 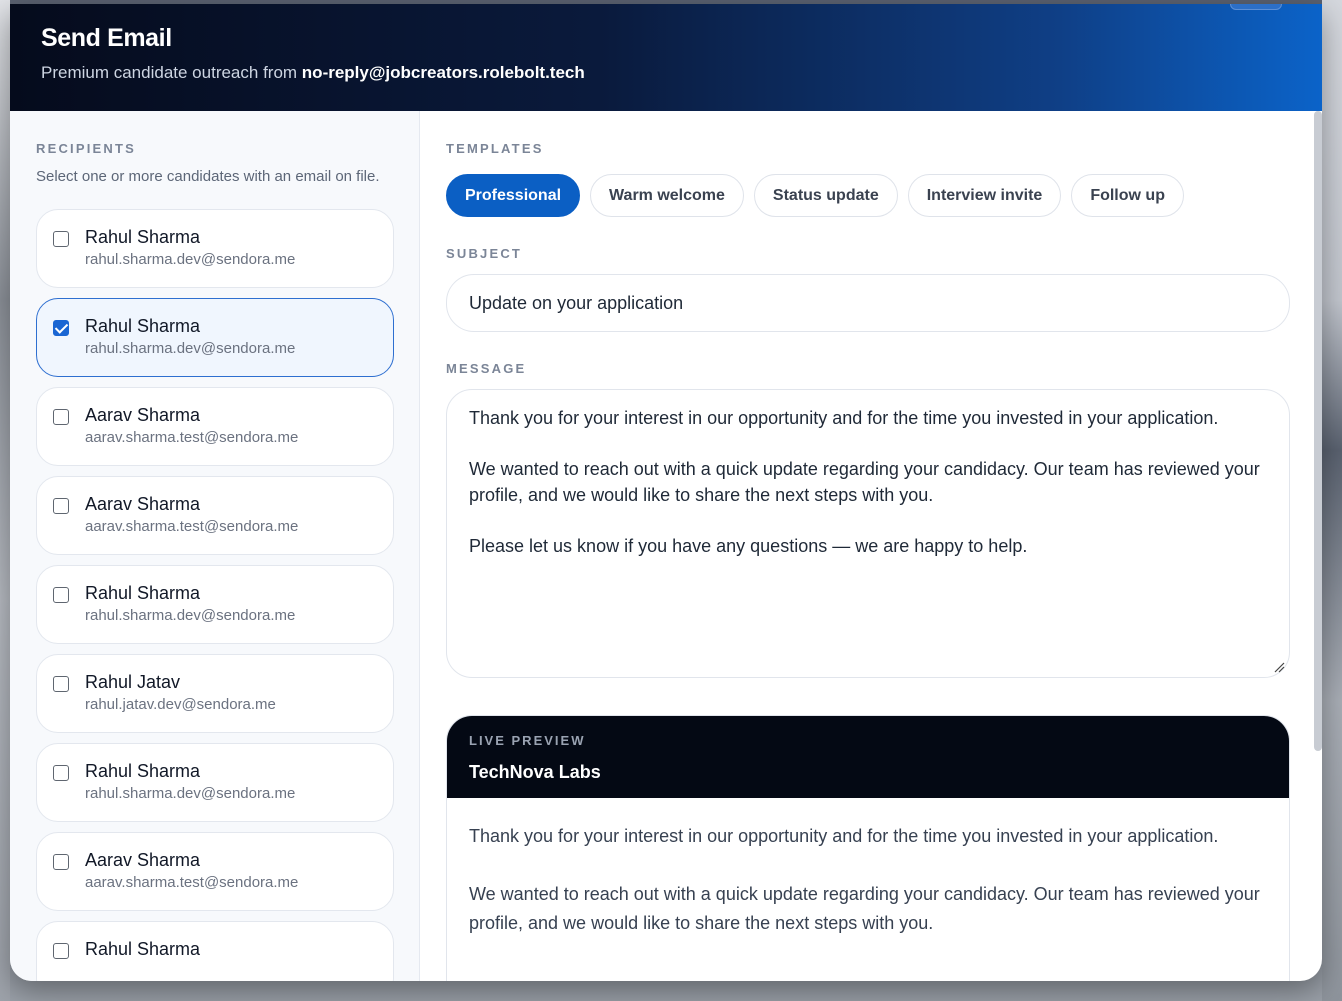 What do you see at coordinates (169, 72) in the screenshot?
I see `subtitle-prefix: Premium candidate outreach from` at bounding box center [169, 72].